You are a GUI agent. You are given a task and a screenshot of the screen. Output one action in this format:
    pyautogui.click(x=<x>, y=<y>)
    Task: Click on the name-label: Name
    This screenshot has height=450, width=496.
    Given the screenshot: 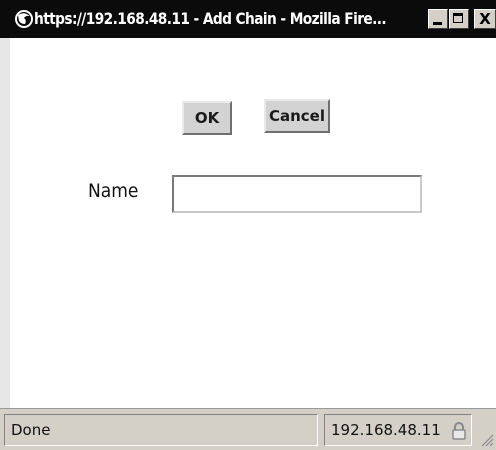 What is the action you would take?
    pyautogui.click(x=113, y=191)
    